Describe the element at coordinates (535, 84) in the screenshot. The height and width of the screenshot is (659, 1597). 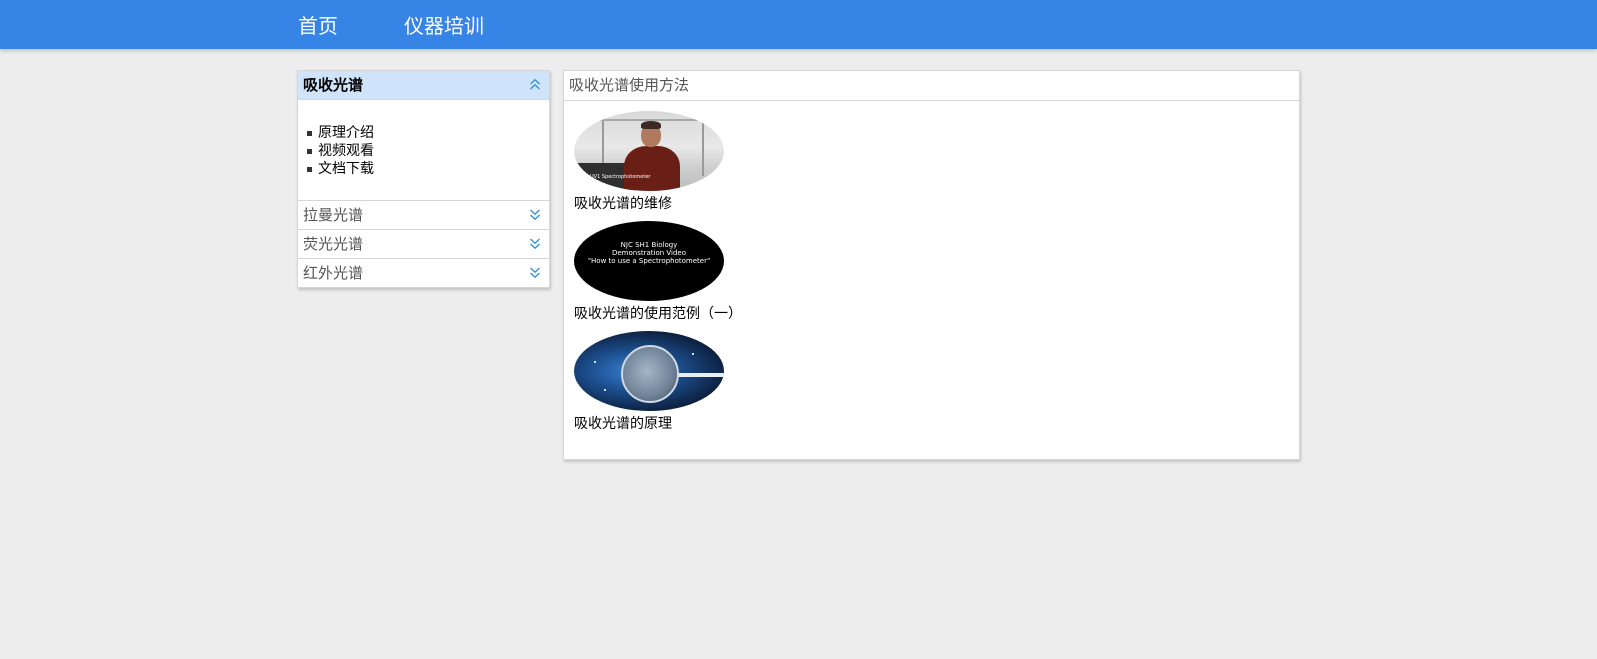
I see `double-chevron-up-icon` at that location.